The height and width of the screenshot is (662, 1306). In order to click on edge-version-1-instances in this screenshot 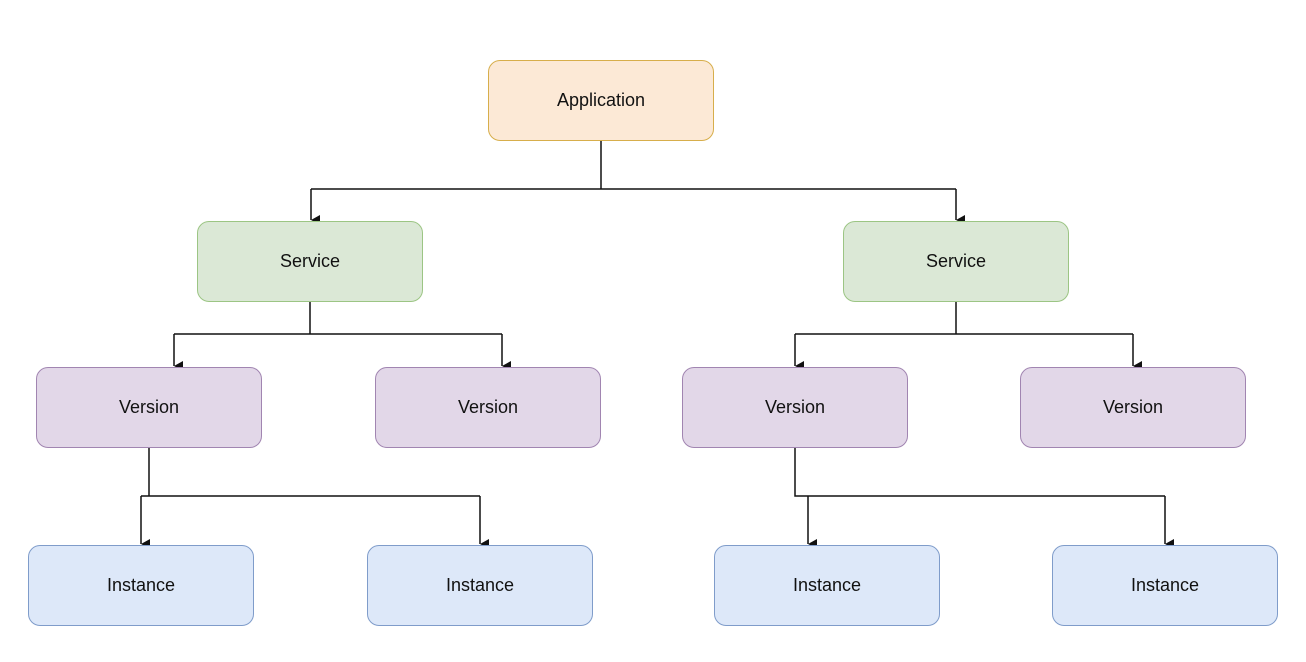, I will do `click(310, 472)`.